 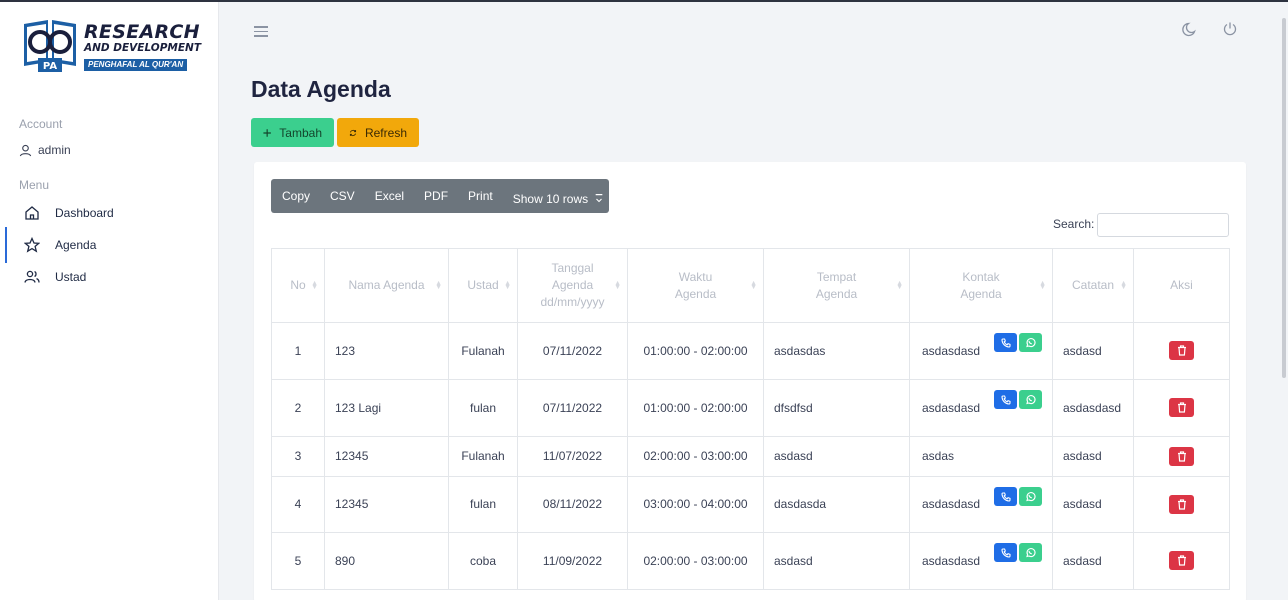 I want to click on print-button: Print, so click(x=480, y=196).